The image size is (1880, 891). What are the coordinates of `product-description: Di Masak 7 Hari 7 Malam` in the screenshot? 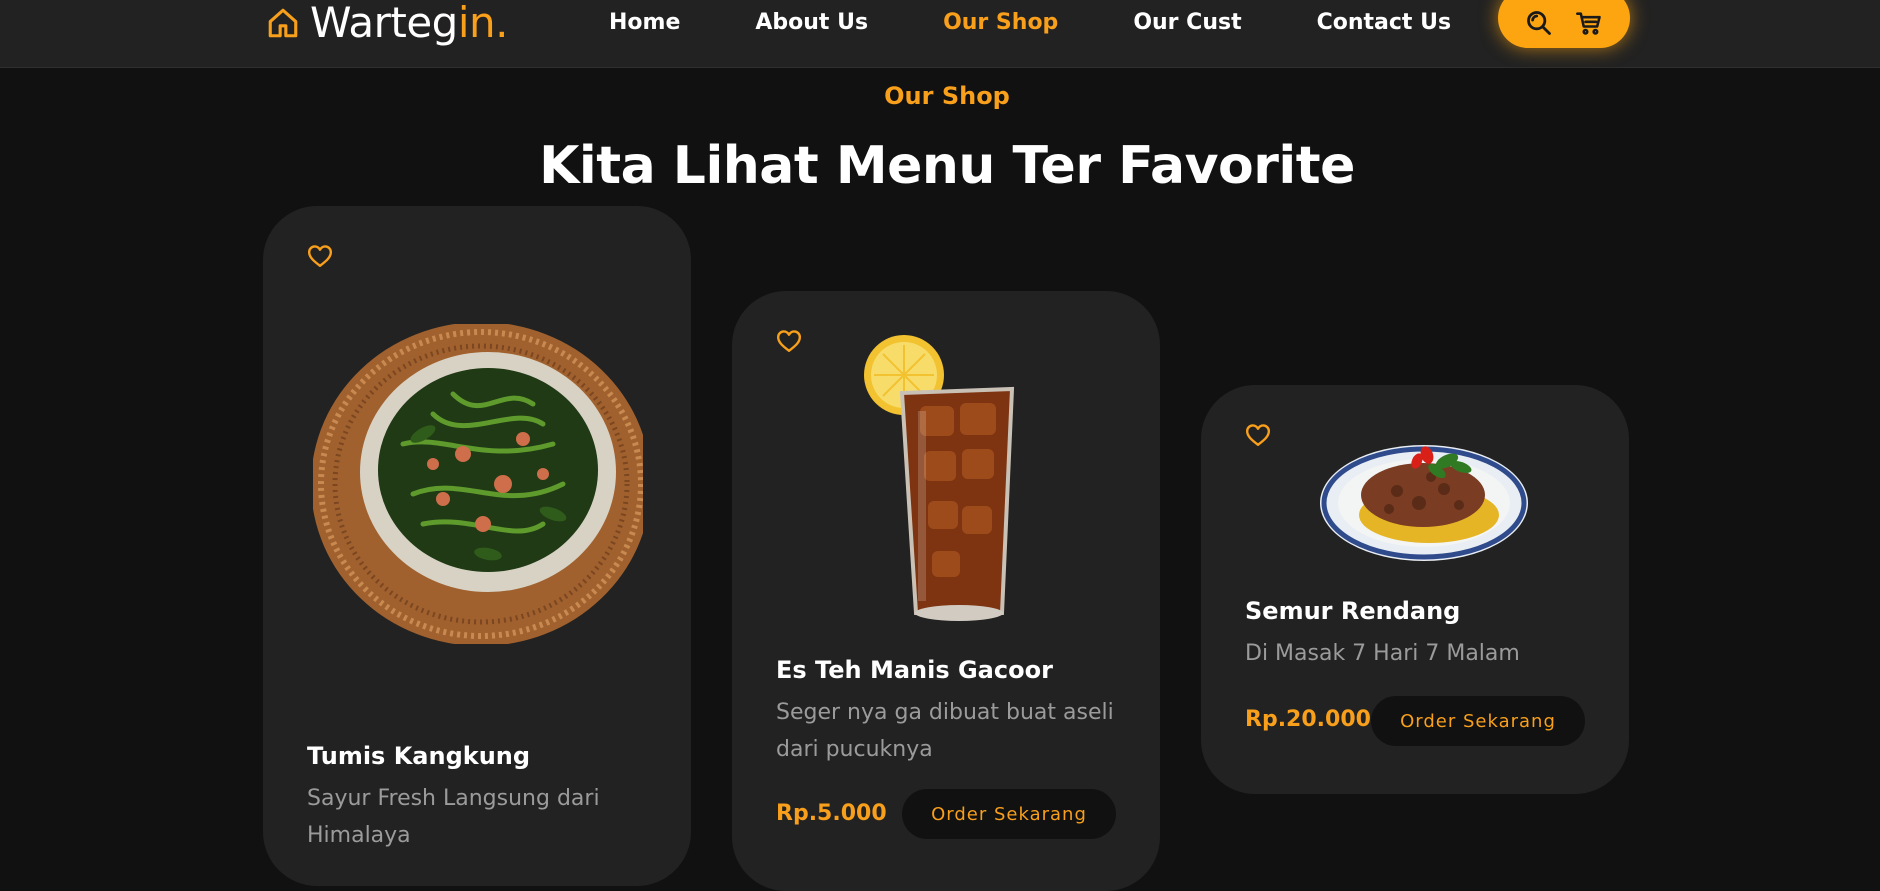 It's located at (1382, 653).